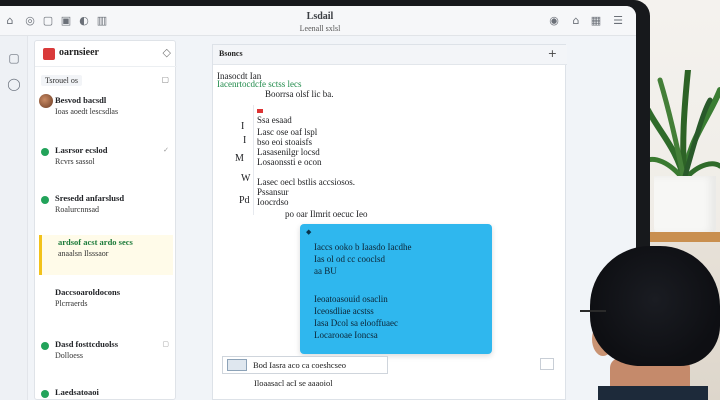 The image size is (720, 400). I want to click on app-logo, so click(49, 54).